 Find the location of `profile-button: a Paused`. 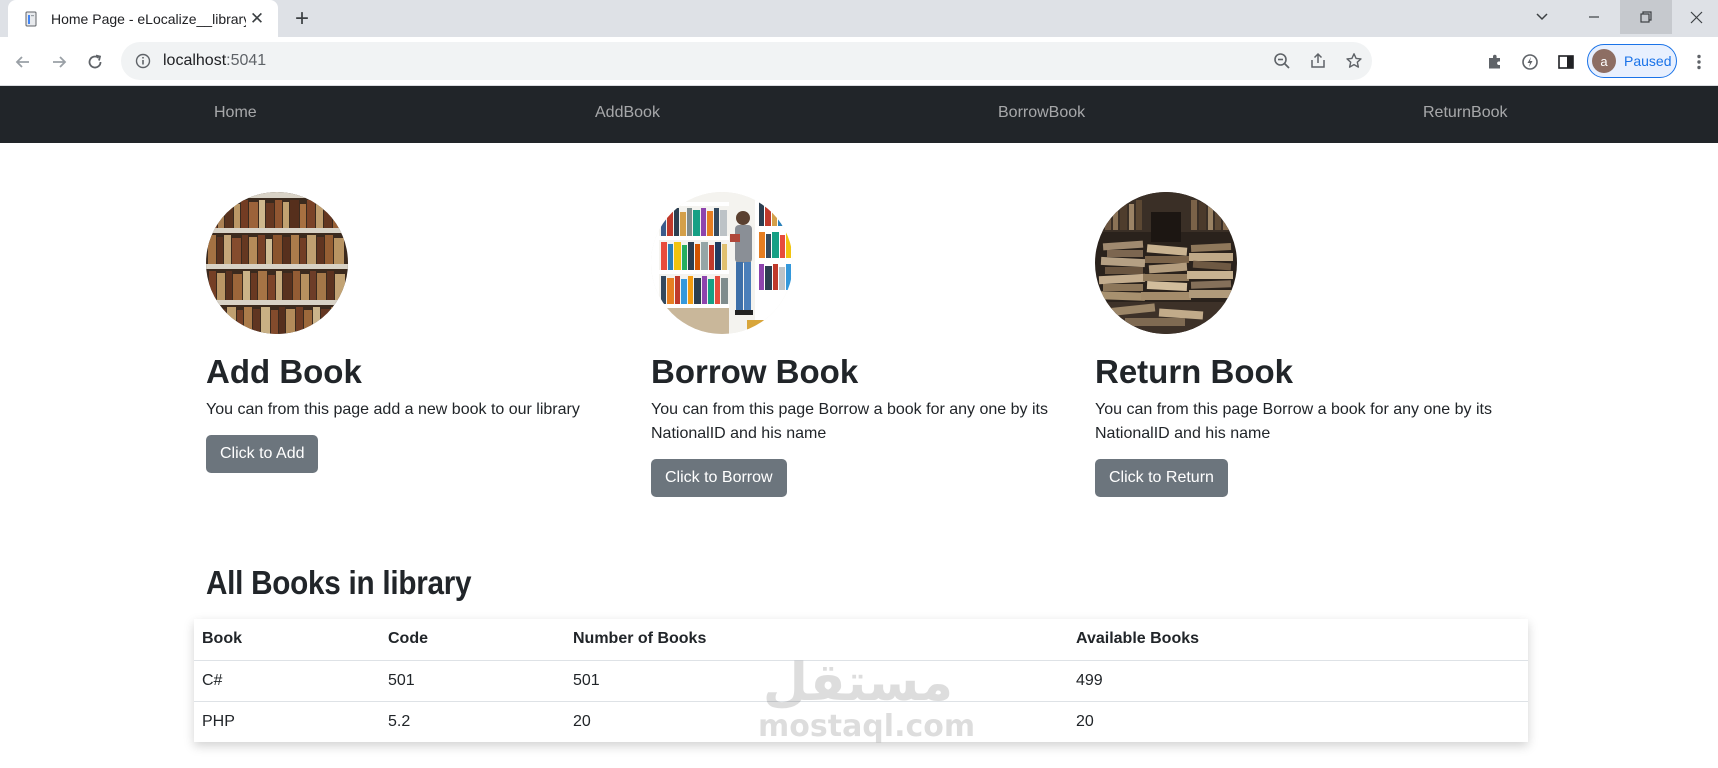

profile-button: a Paused is located at coordinates (1632, 61).